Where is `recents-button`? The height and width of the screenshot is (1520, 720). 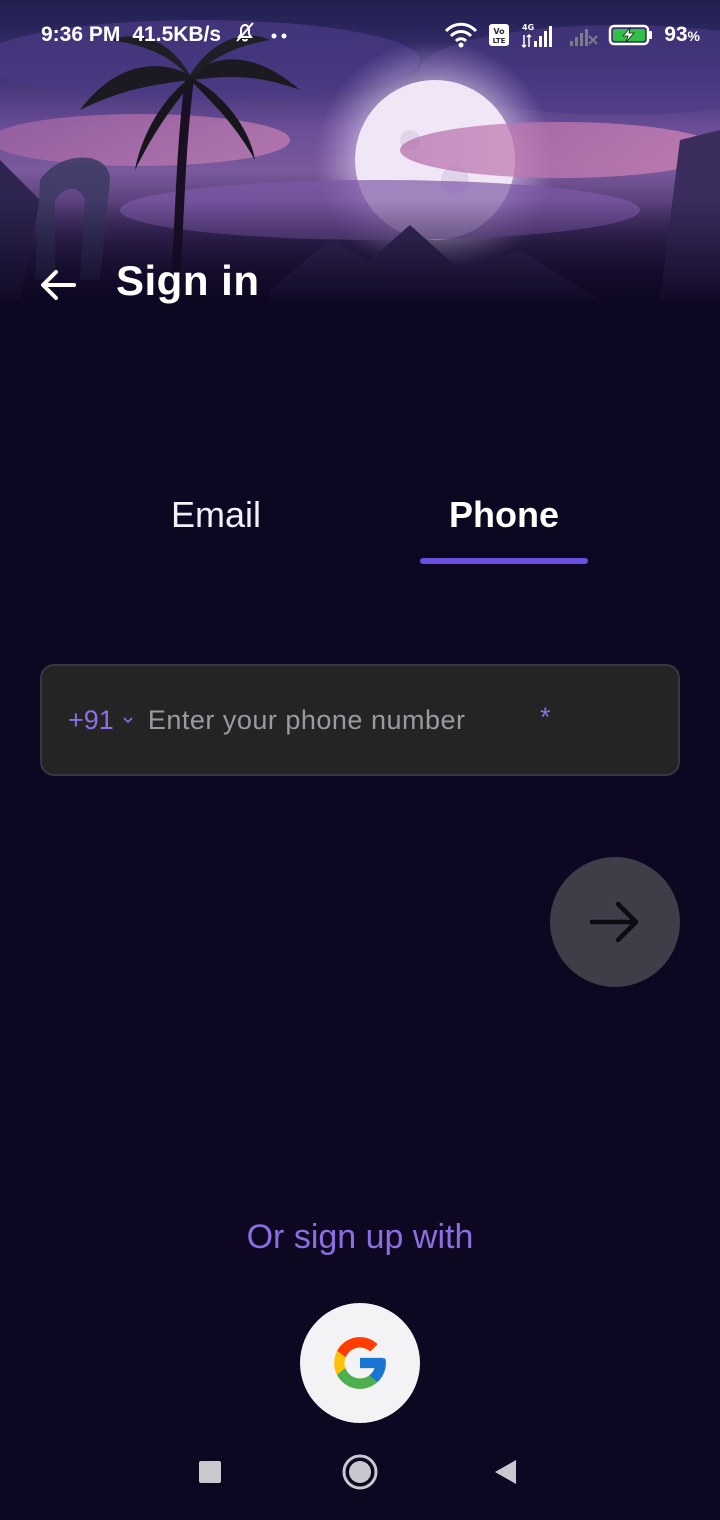
recents-button is located at coordinates (210, 1472).